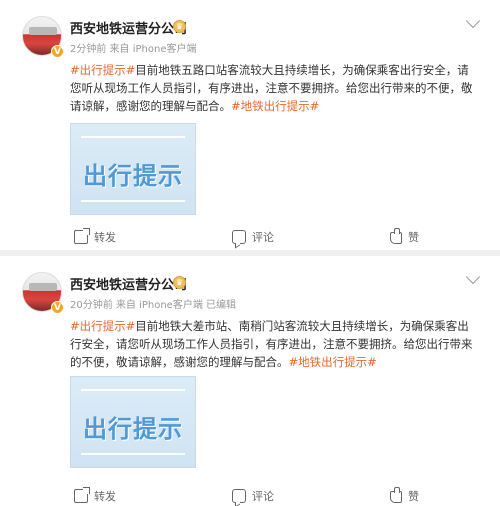 The height and width of the screenshot is (506, 500). Describe the element at coordinates (133, 49) in the screenshot. I see `post-meta: 2分钟前 来自 iPhone客户端` at that location.